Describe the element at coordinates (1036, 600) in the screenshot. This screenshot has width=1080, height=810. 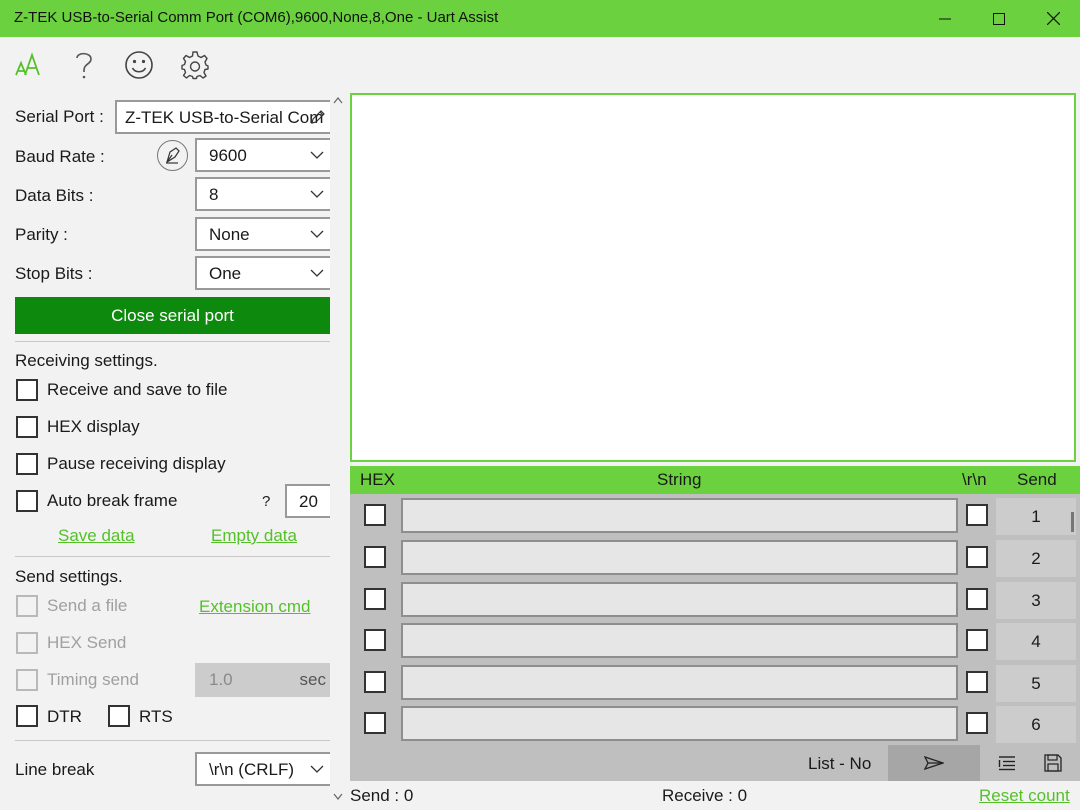
I see `row-send-button: 3` at that location.